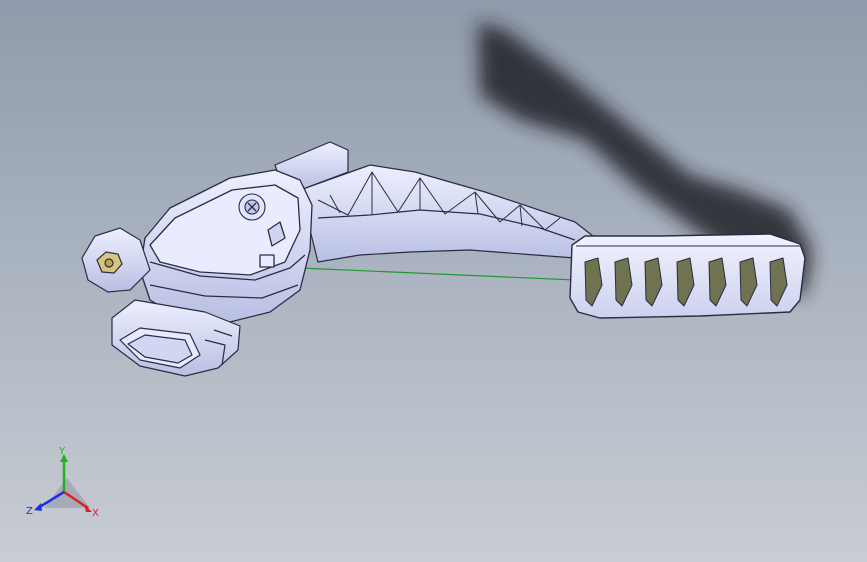 This screenshot has width=867, height=562. Describe the element at coordinates (116, 260) in the screenshot. I see `mounting-lug` at that location.